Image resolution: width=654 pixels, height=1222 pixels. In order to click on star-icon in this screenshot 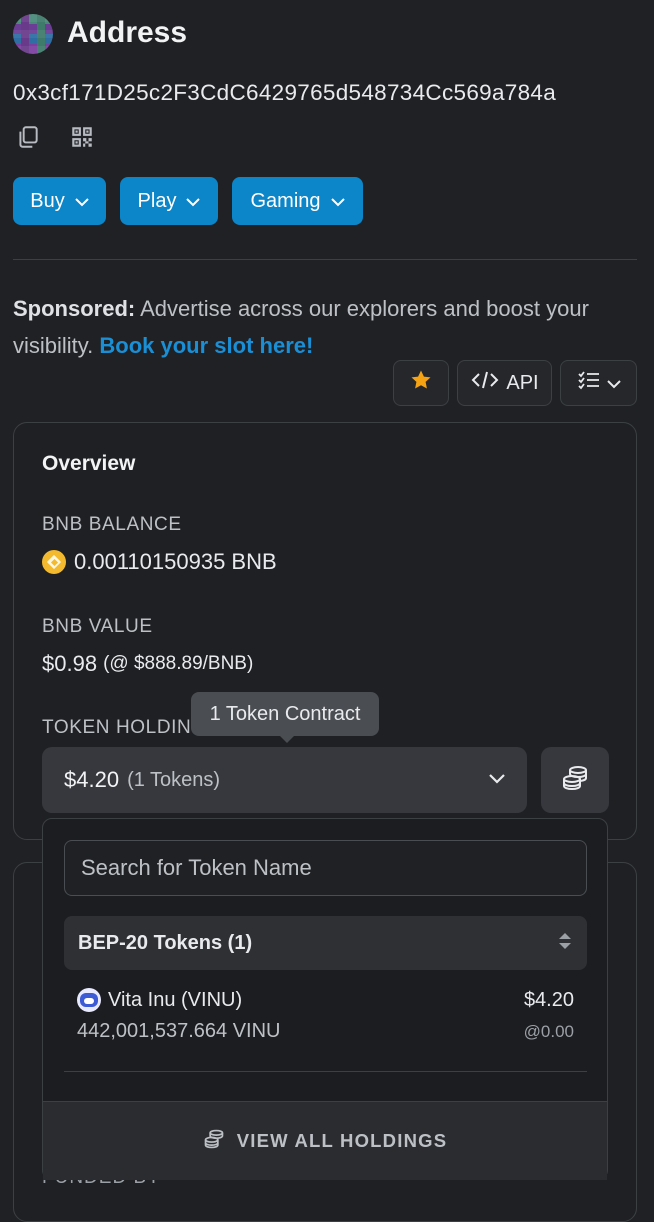, I will do `click(421, 383)`.